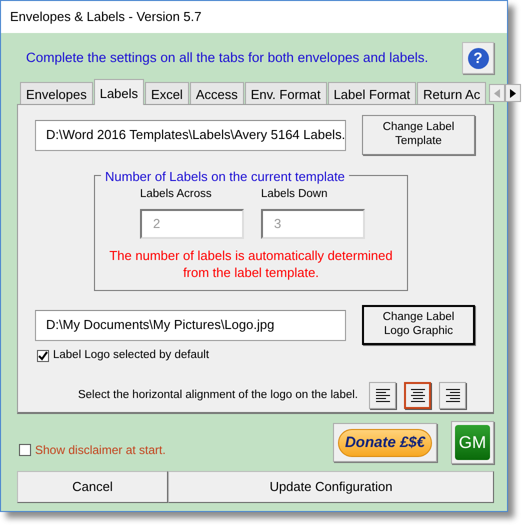 The width and height of the screenshot is (526, 528). I want to click on align-right-icon, so click(453, 395).